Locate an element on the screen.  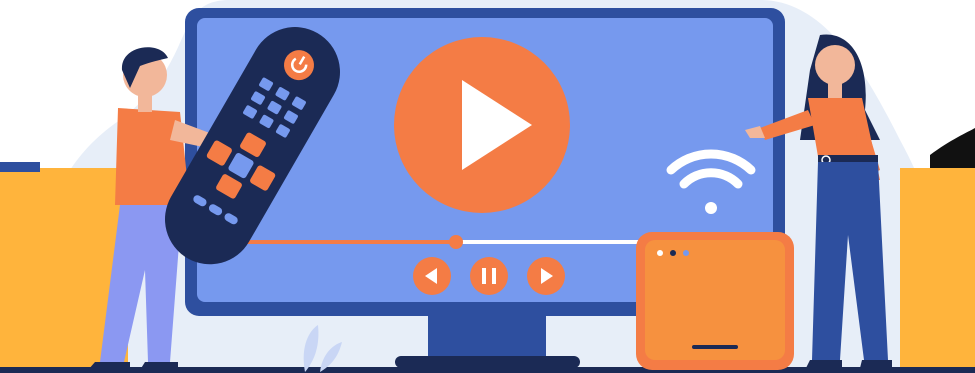
forward-button is located at coordinates (546, 276).